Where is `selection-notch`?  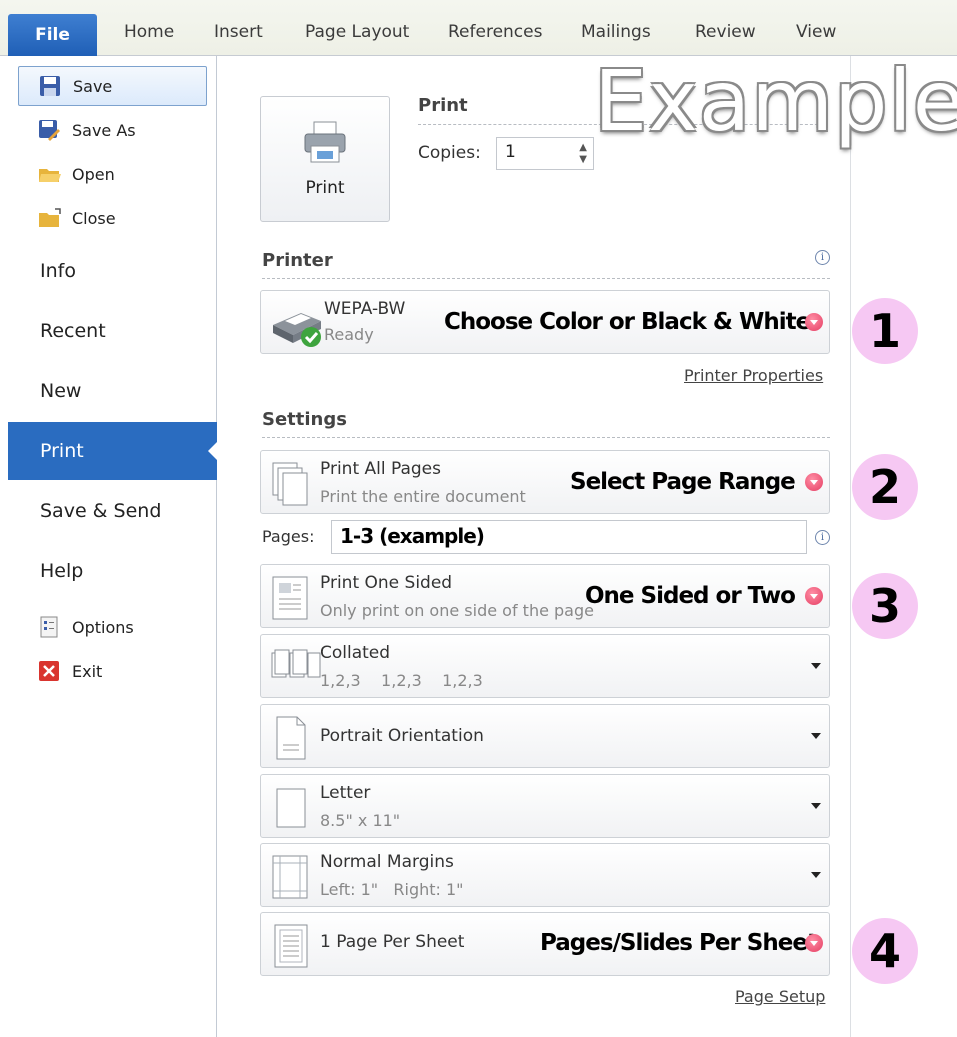
selection-notch is located at coordinates (213, 451).